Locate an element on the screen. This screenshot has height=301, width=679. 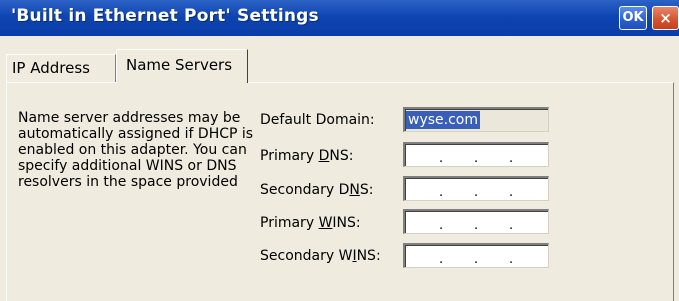
secondary-dns-input: . . . is located at coordinates (476, 188).